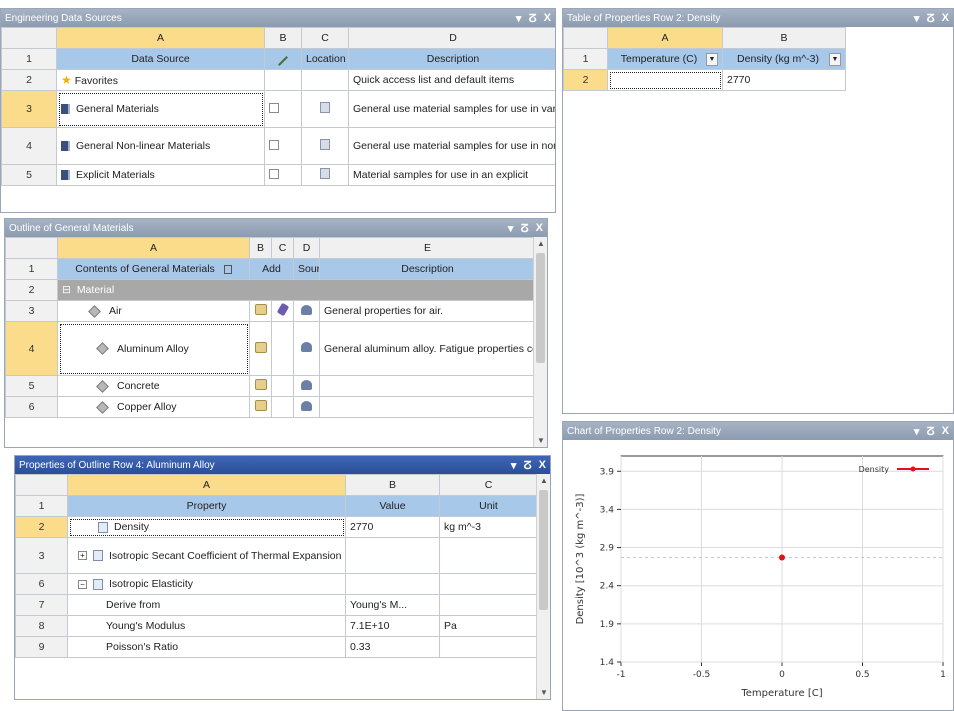 The image size is (954, 711). I want to click on source-header: Source, so click(306, 269).